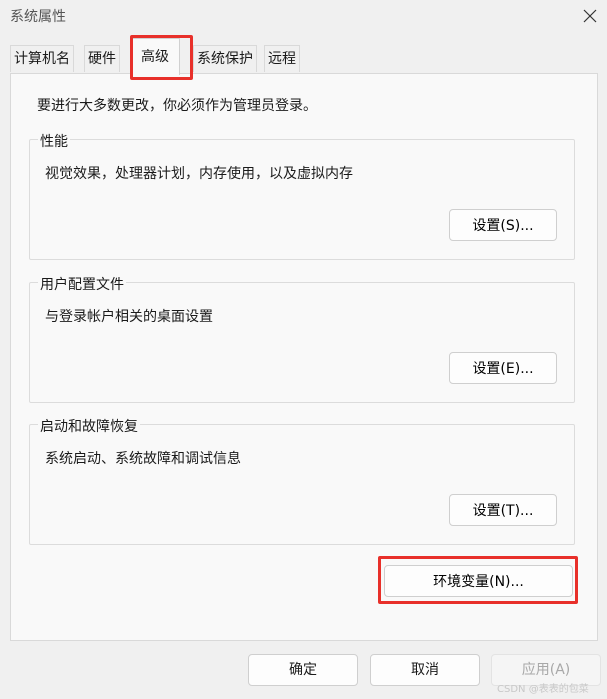 Image resolution: width=607 pixels, height=699 pixels. What do you see at coordinates (82, 284) in the screenshot?
I see `user-profiles-title: 用户配置文件` at bounding box center [82, 284].